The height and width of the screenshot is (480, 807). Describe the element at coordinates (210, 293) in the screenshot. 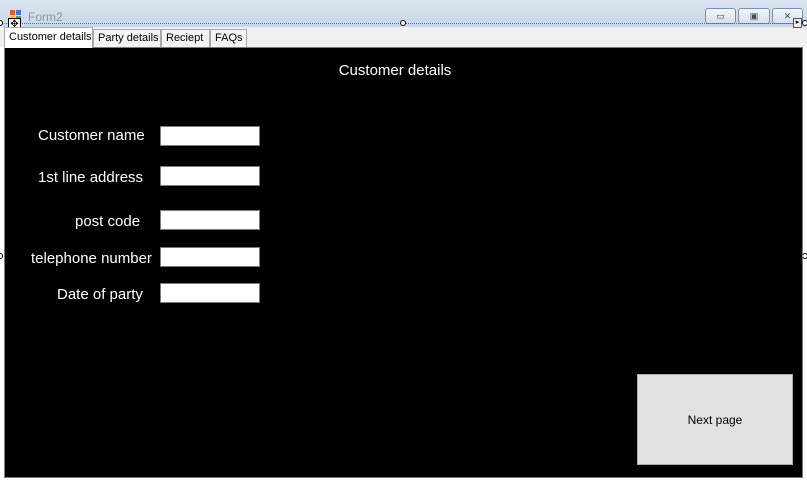

I see `party-date-input` at that location.